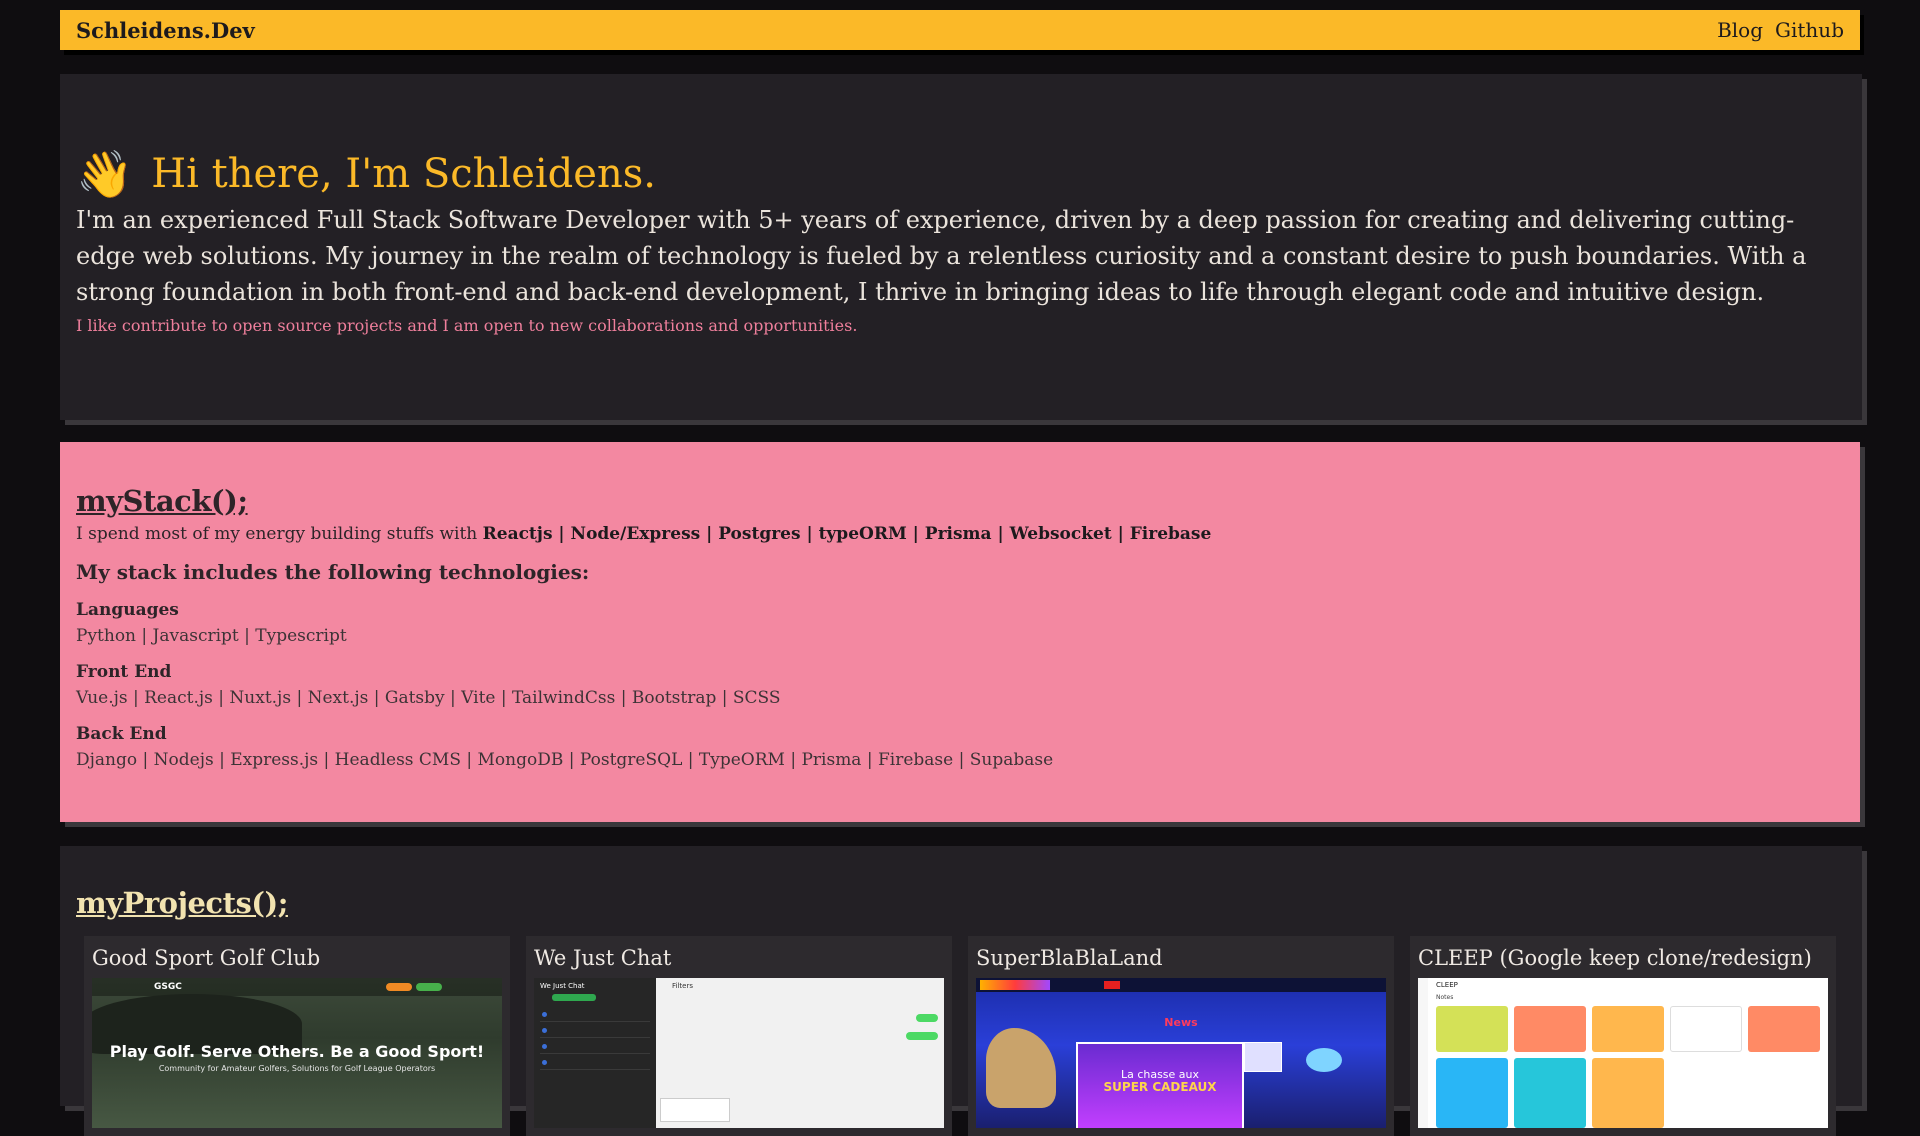  Describe the element at coordinates (695, 1110) in the screenshot. I see `thumb-input` at that location.